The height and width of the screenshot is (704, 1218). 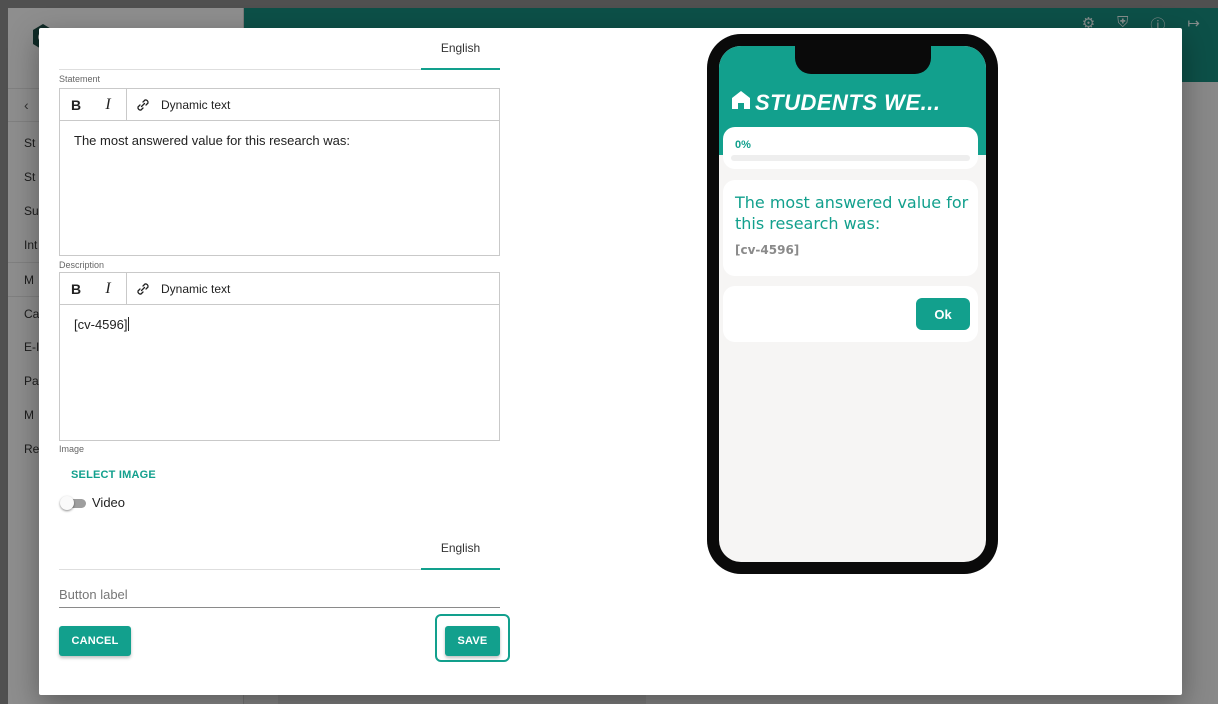 I want to click on statement-toolbar: B I Dynamic text, so click(x=279, y=104).